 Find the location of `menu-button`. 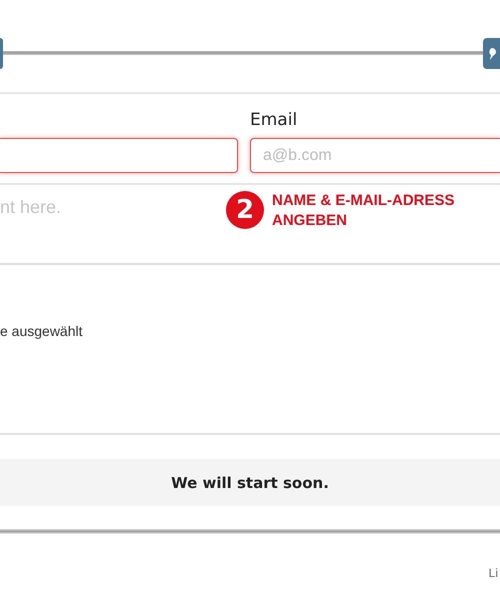

menu-button is located at coordinates (1, 53).